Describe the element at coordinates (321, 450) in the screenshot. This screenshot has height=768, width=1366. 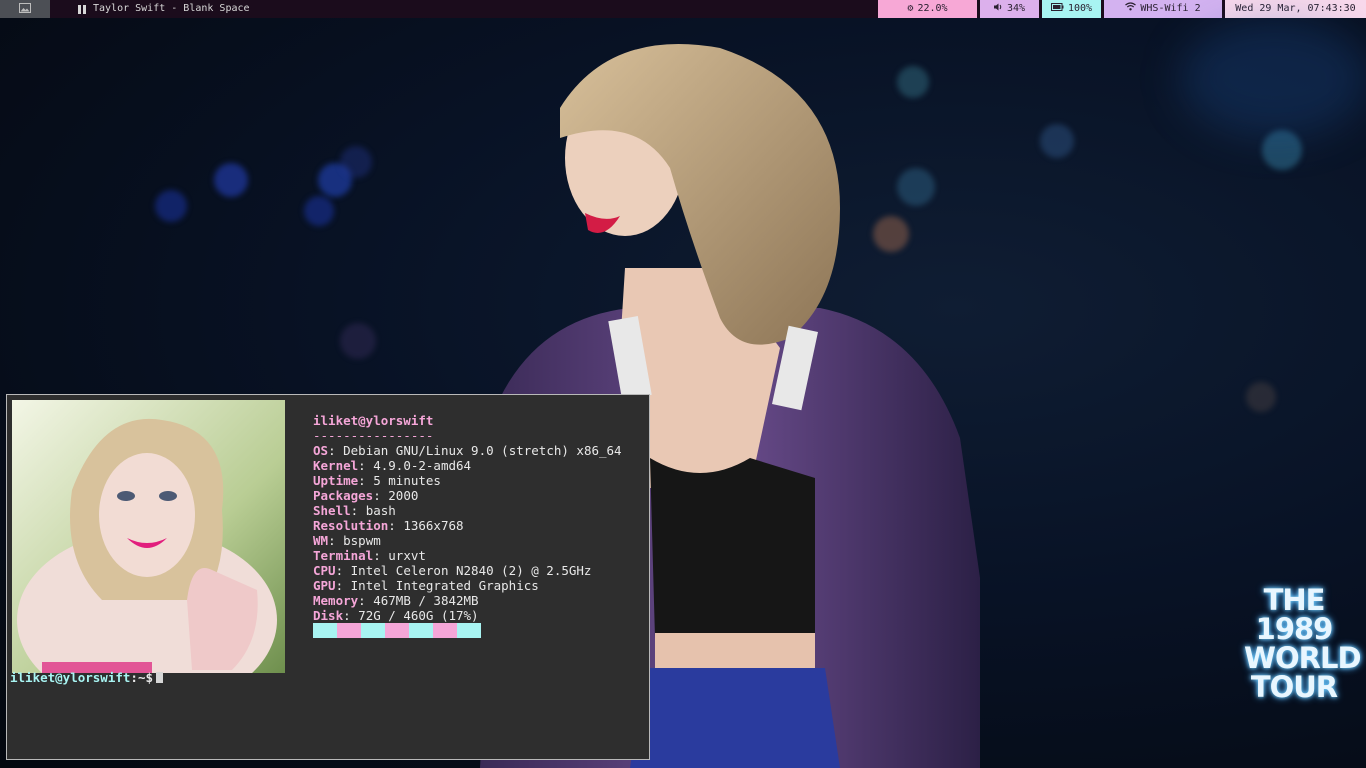
I see `info-key: OS` at that location.